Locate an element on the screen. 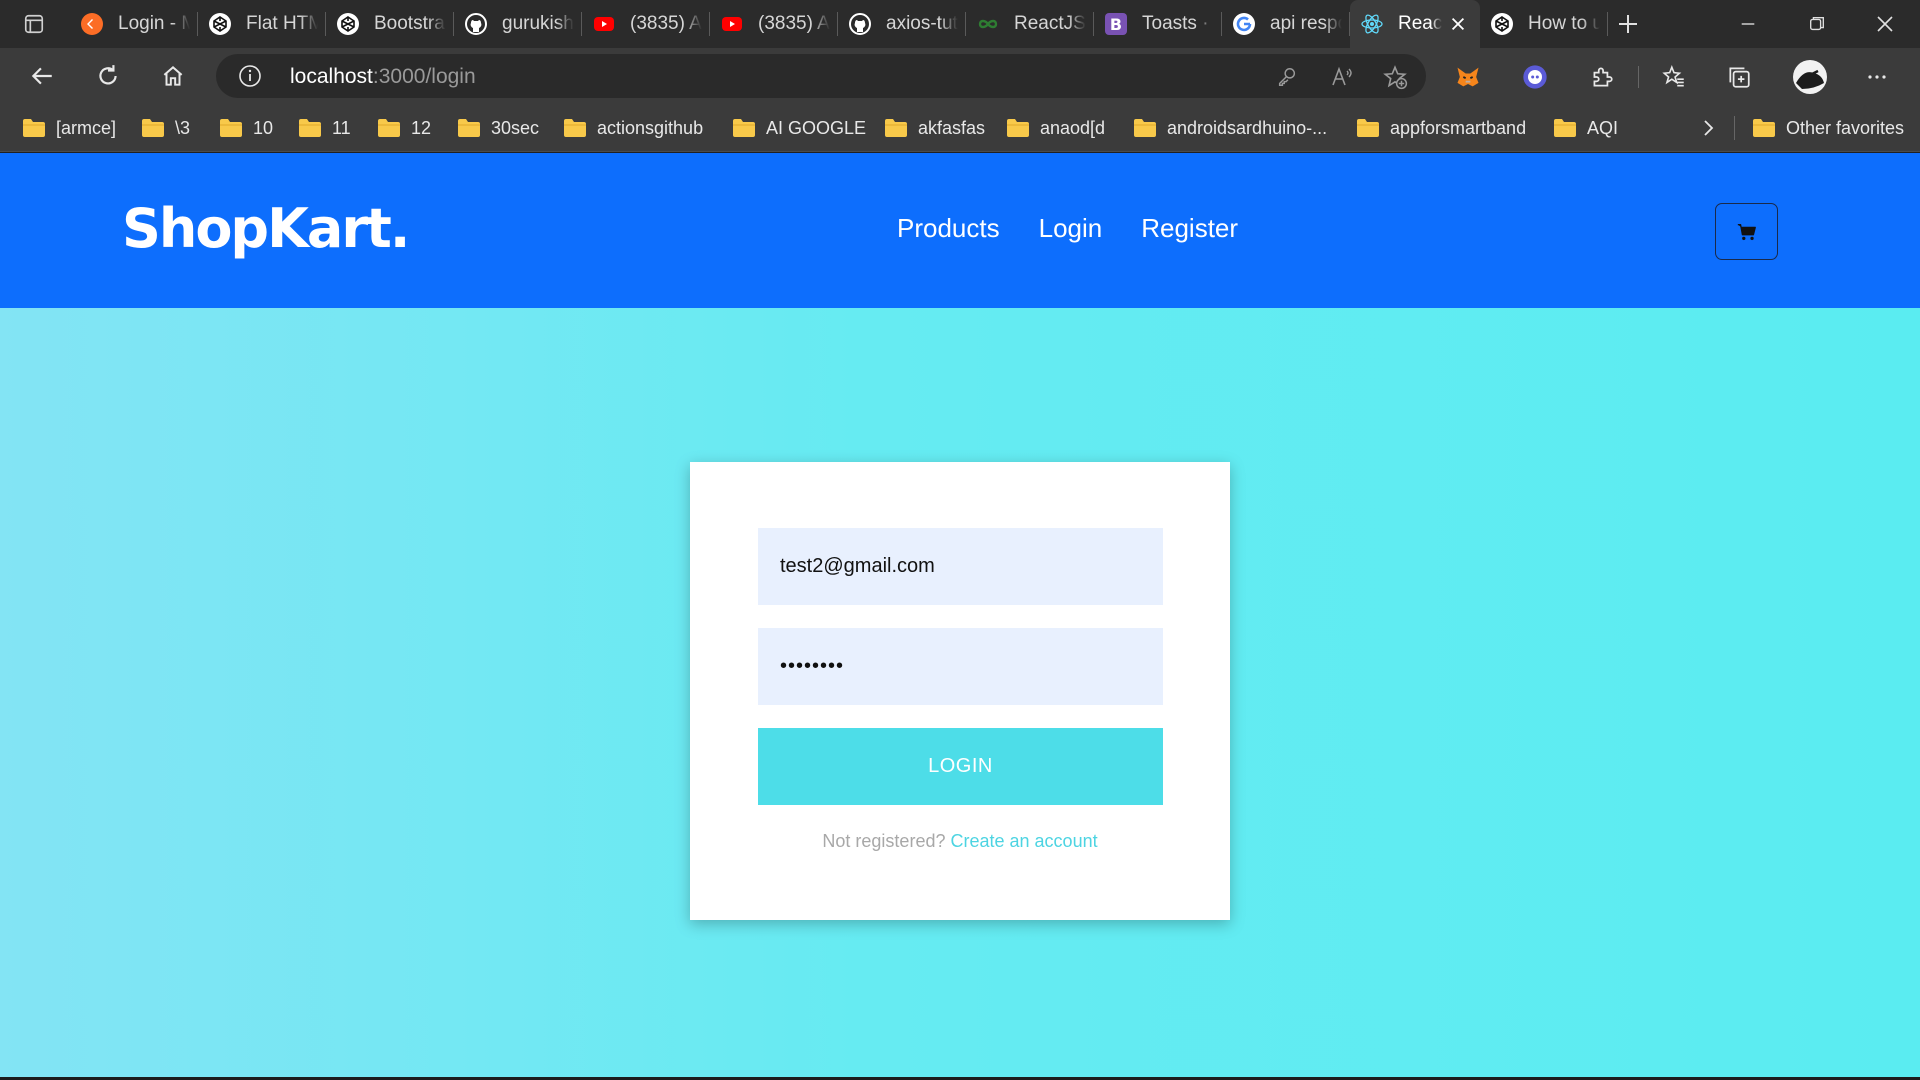 The width and height of the screenshot is (1920, 1080). browser-tab-active: React is located at coordinates (1415, 24).